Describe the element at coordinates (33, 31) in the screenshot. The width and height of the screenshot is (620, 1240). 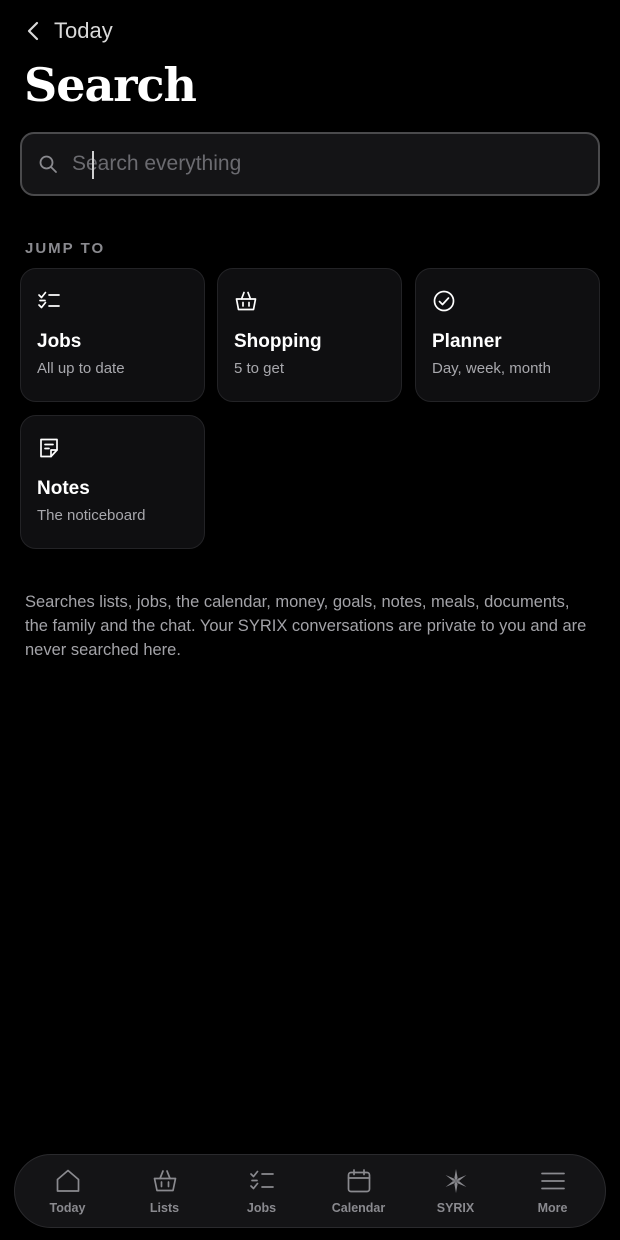
I see `chevron-left-icon` at that location.